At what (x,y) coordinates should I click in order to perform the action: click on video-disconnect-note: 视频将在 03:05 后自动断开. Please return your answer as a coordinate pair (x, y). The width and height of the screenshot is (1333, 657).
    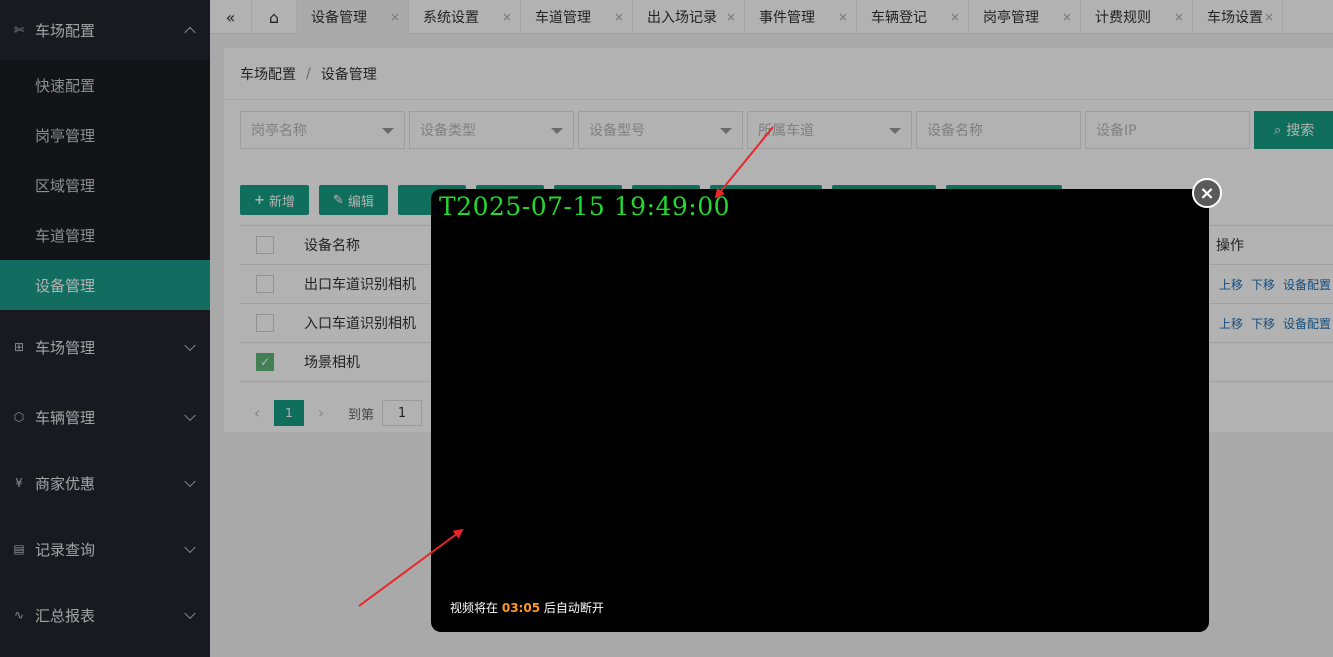
    Looking at the image, I should click on (527, 607).